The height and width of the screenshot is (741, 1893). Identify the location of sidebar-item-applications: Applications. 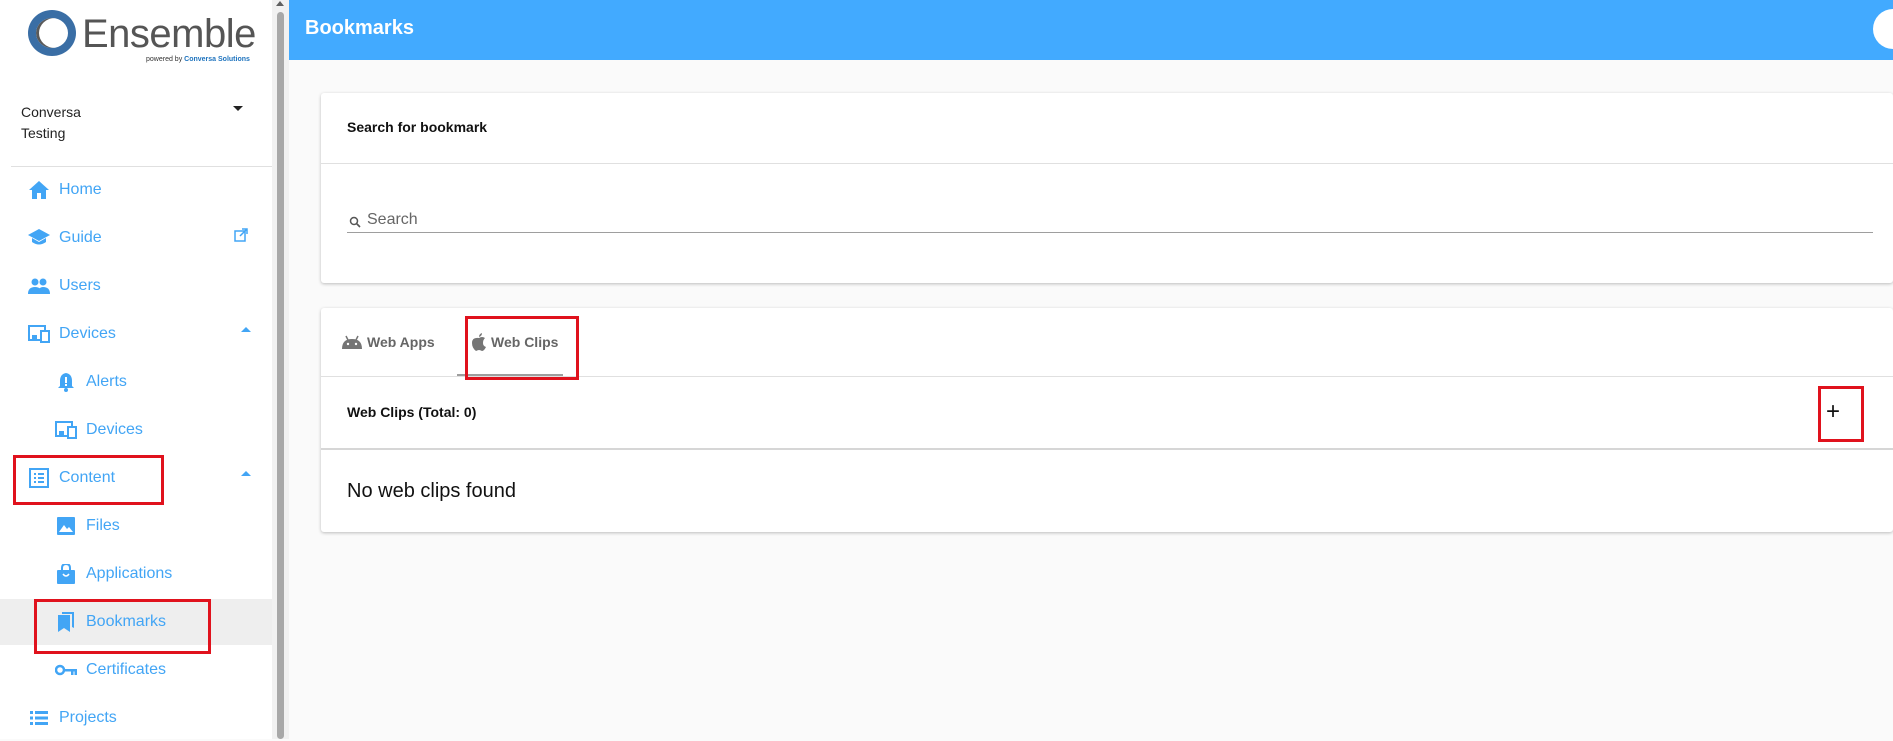
(136, 574).